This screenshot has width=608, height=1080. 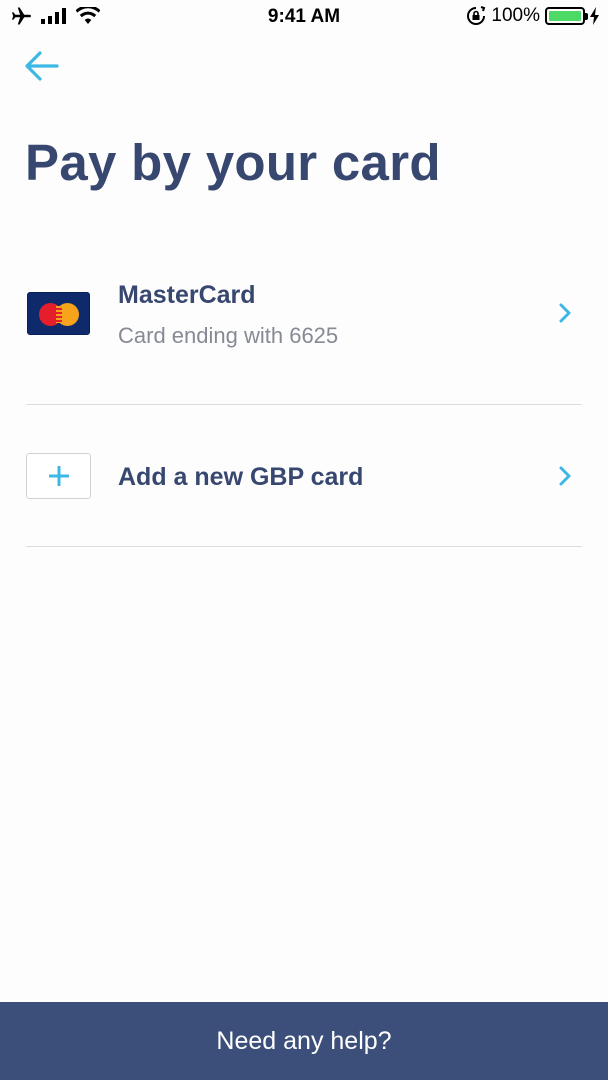 I want to click on back-button, so click(x=43, y=67).